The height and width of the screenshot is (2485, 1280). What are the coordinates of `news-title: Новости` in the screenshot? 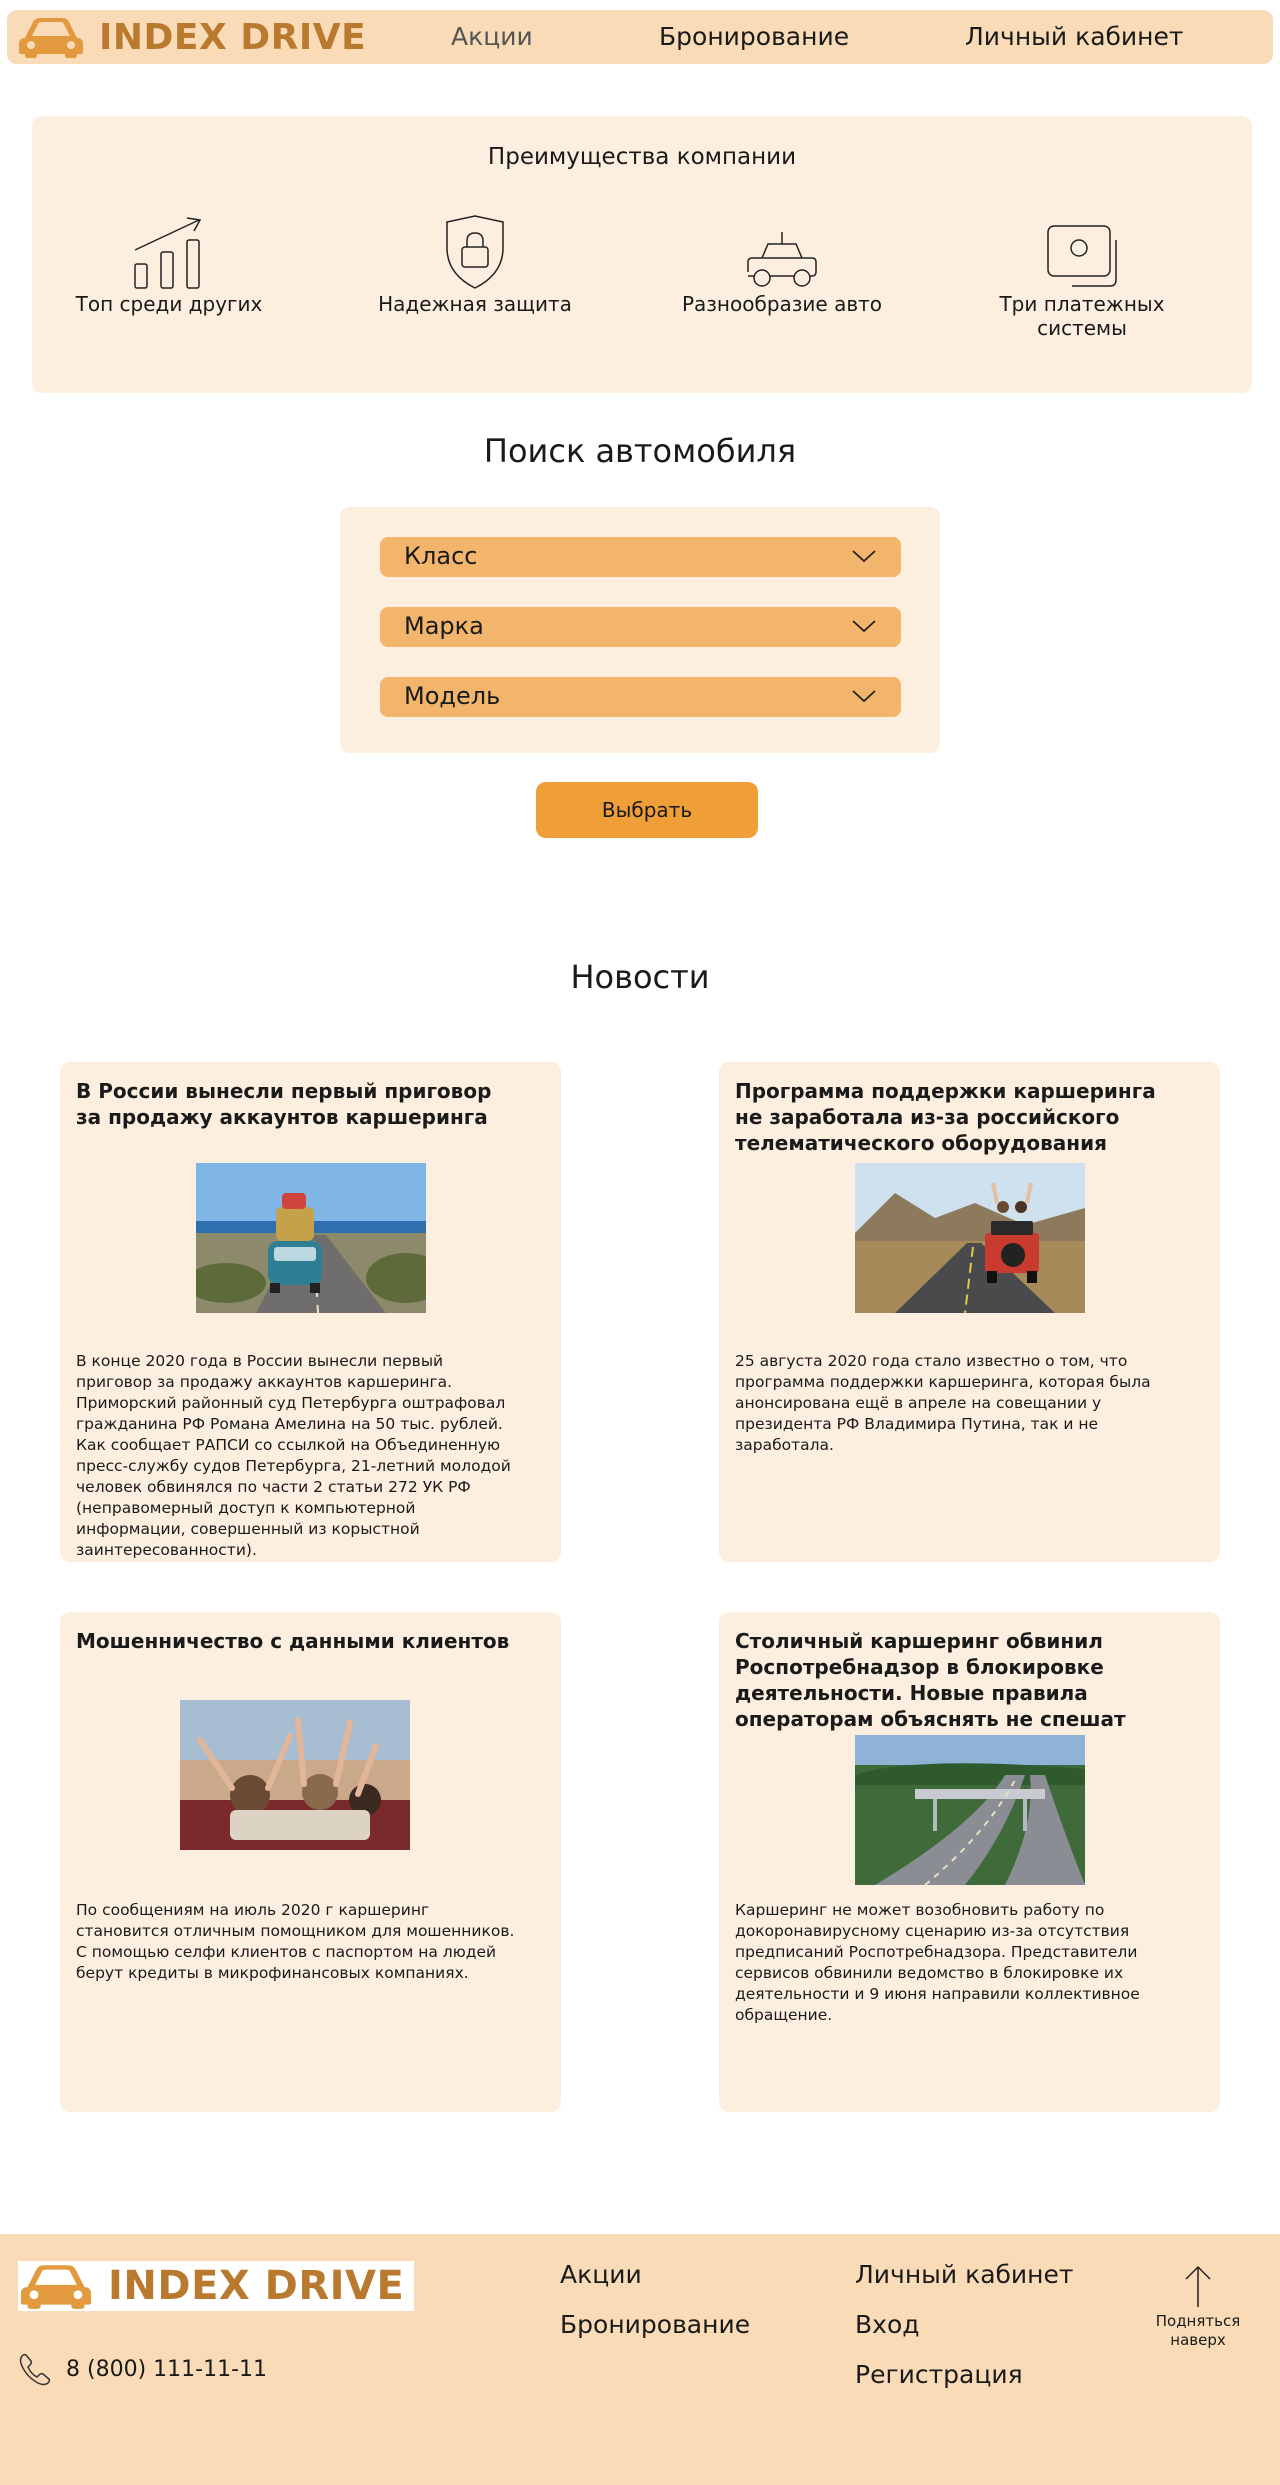 It's located at (640, 977).